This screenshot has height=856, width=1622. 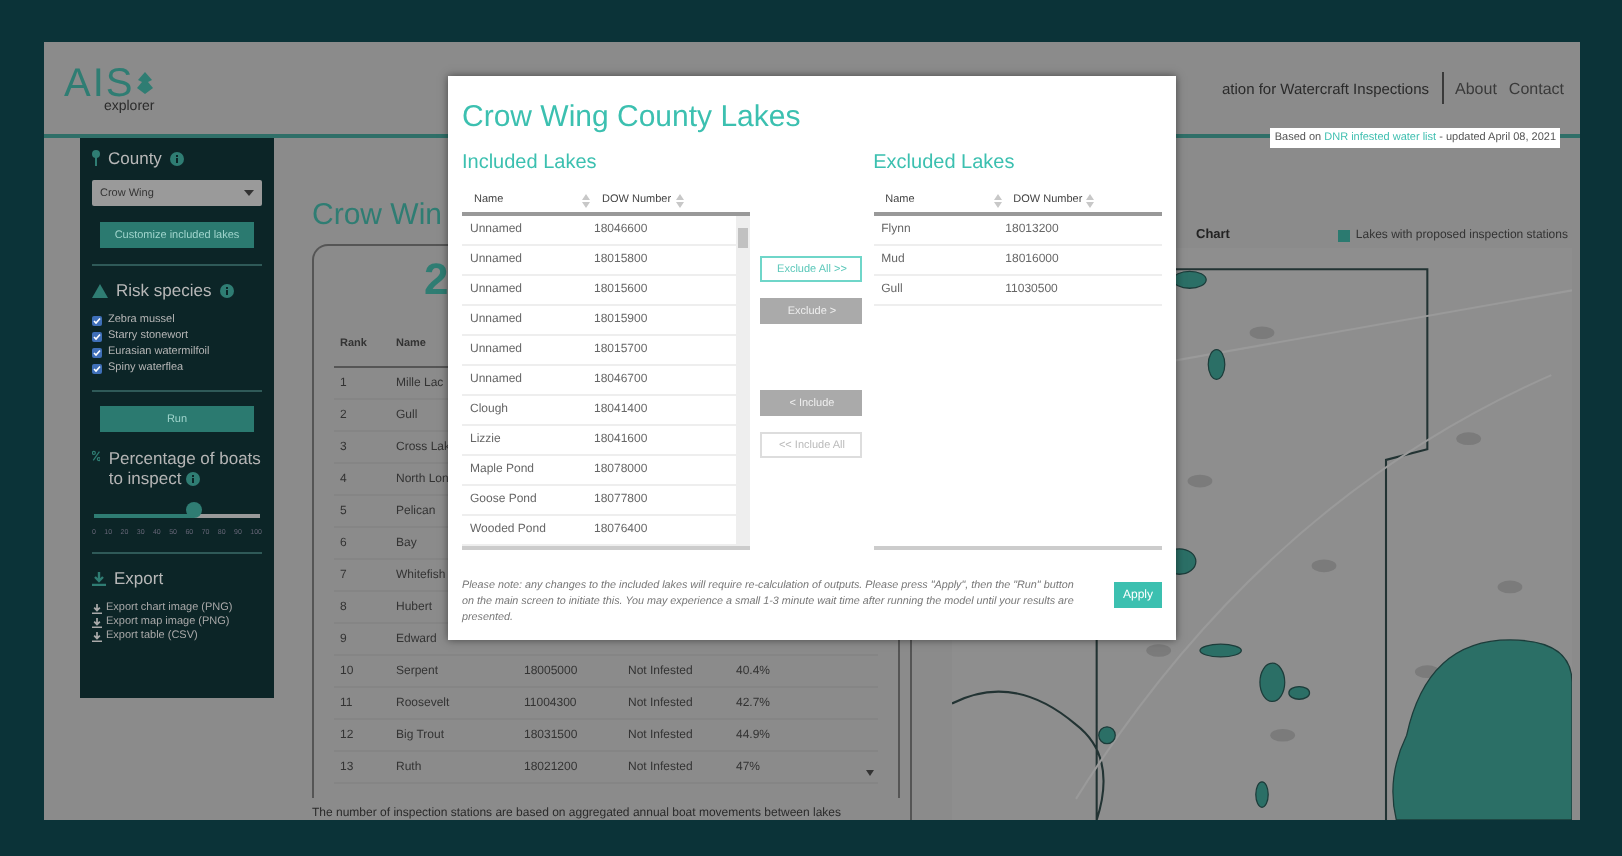 I want to click on pin-icon, so click(x=96, y=158).